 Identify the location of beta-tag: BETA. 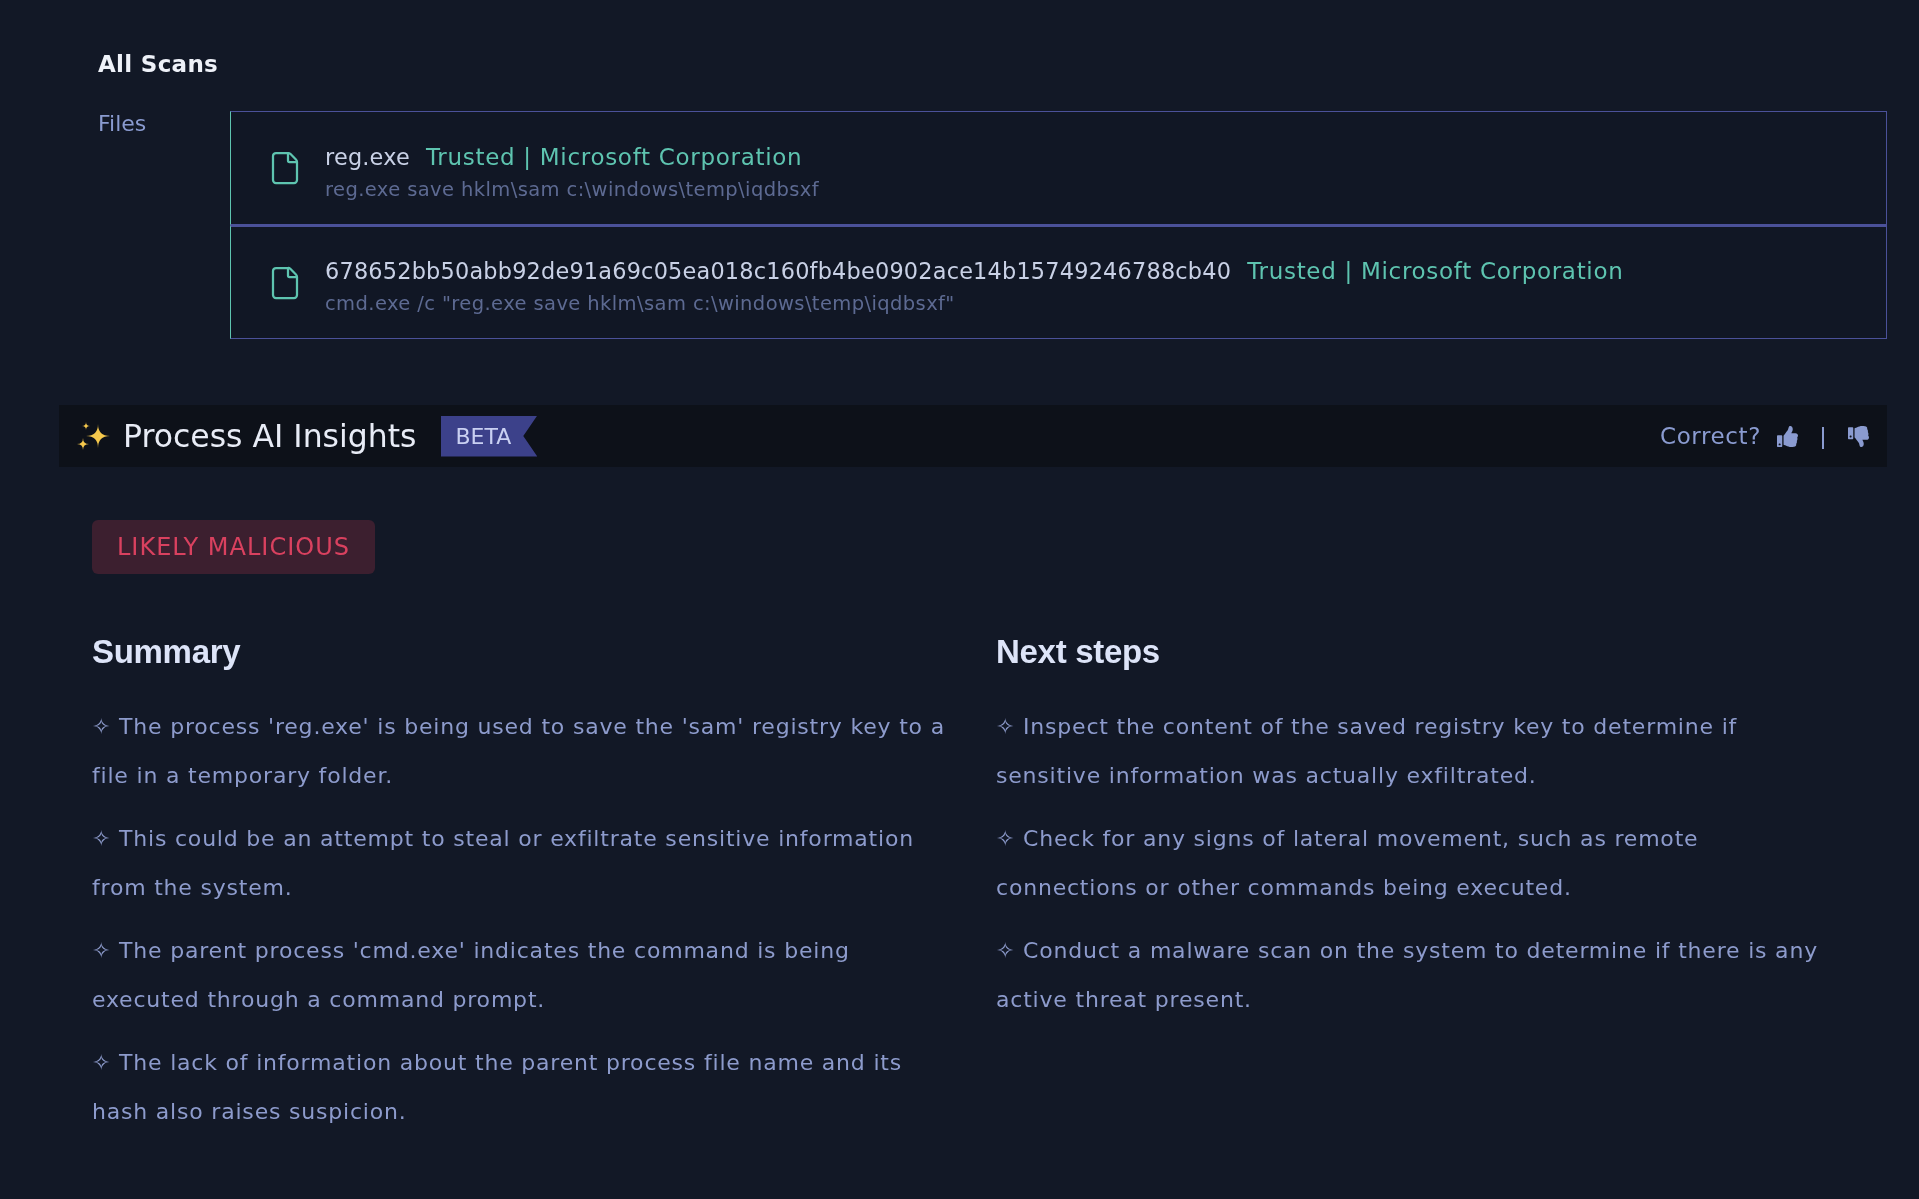
(489, 436).